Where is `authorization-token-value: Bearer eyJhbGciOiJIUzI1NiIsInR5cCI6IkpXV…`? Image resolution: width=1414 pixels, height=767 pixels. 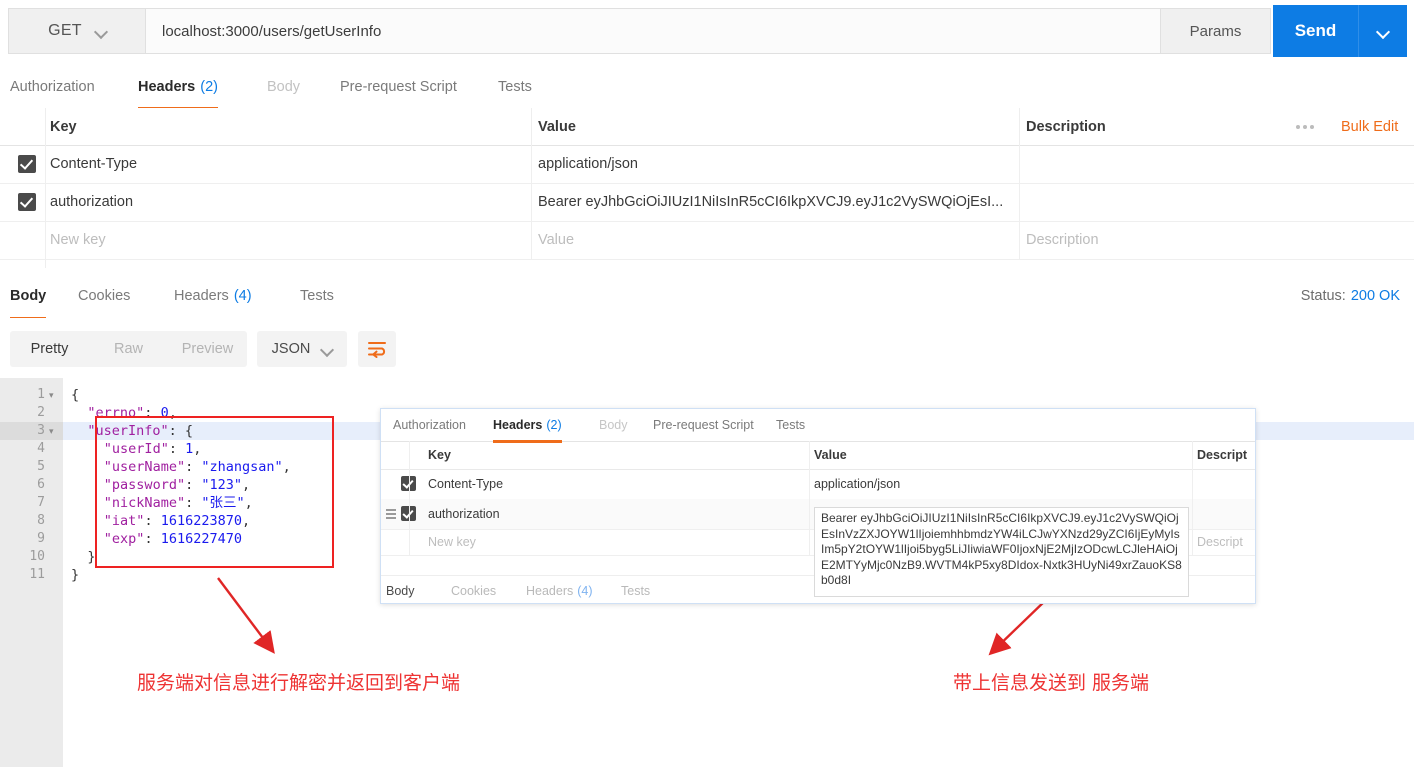
authorization-token-value: Bearer eyJhbGciOiJIUzI1NiIsInR5cCI6IkpXV… is located at coordinates (1001, 552).